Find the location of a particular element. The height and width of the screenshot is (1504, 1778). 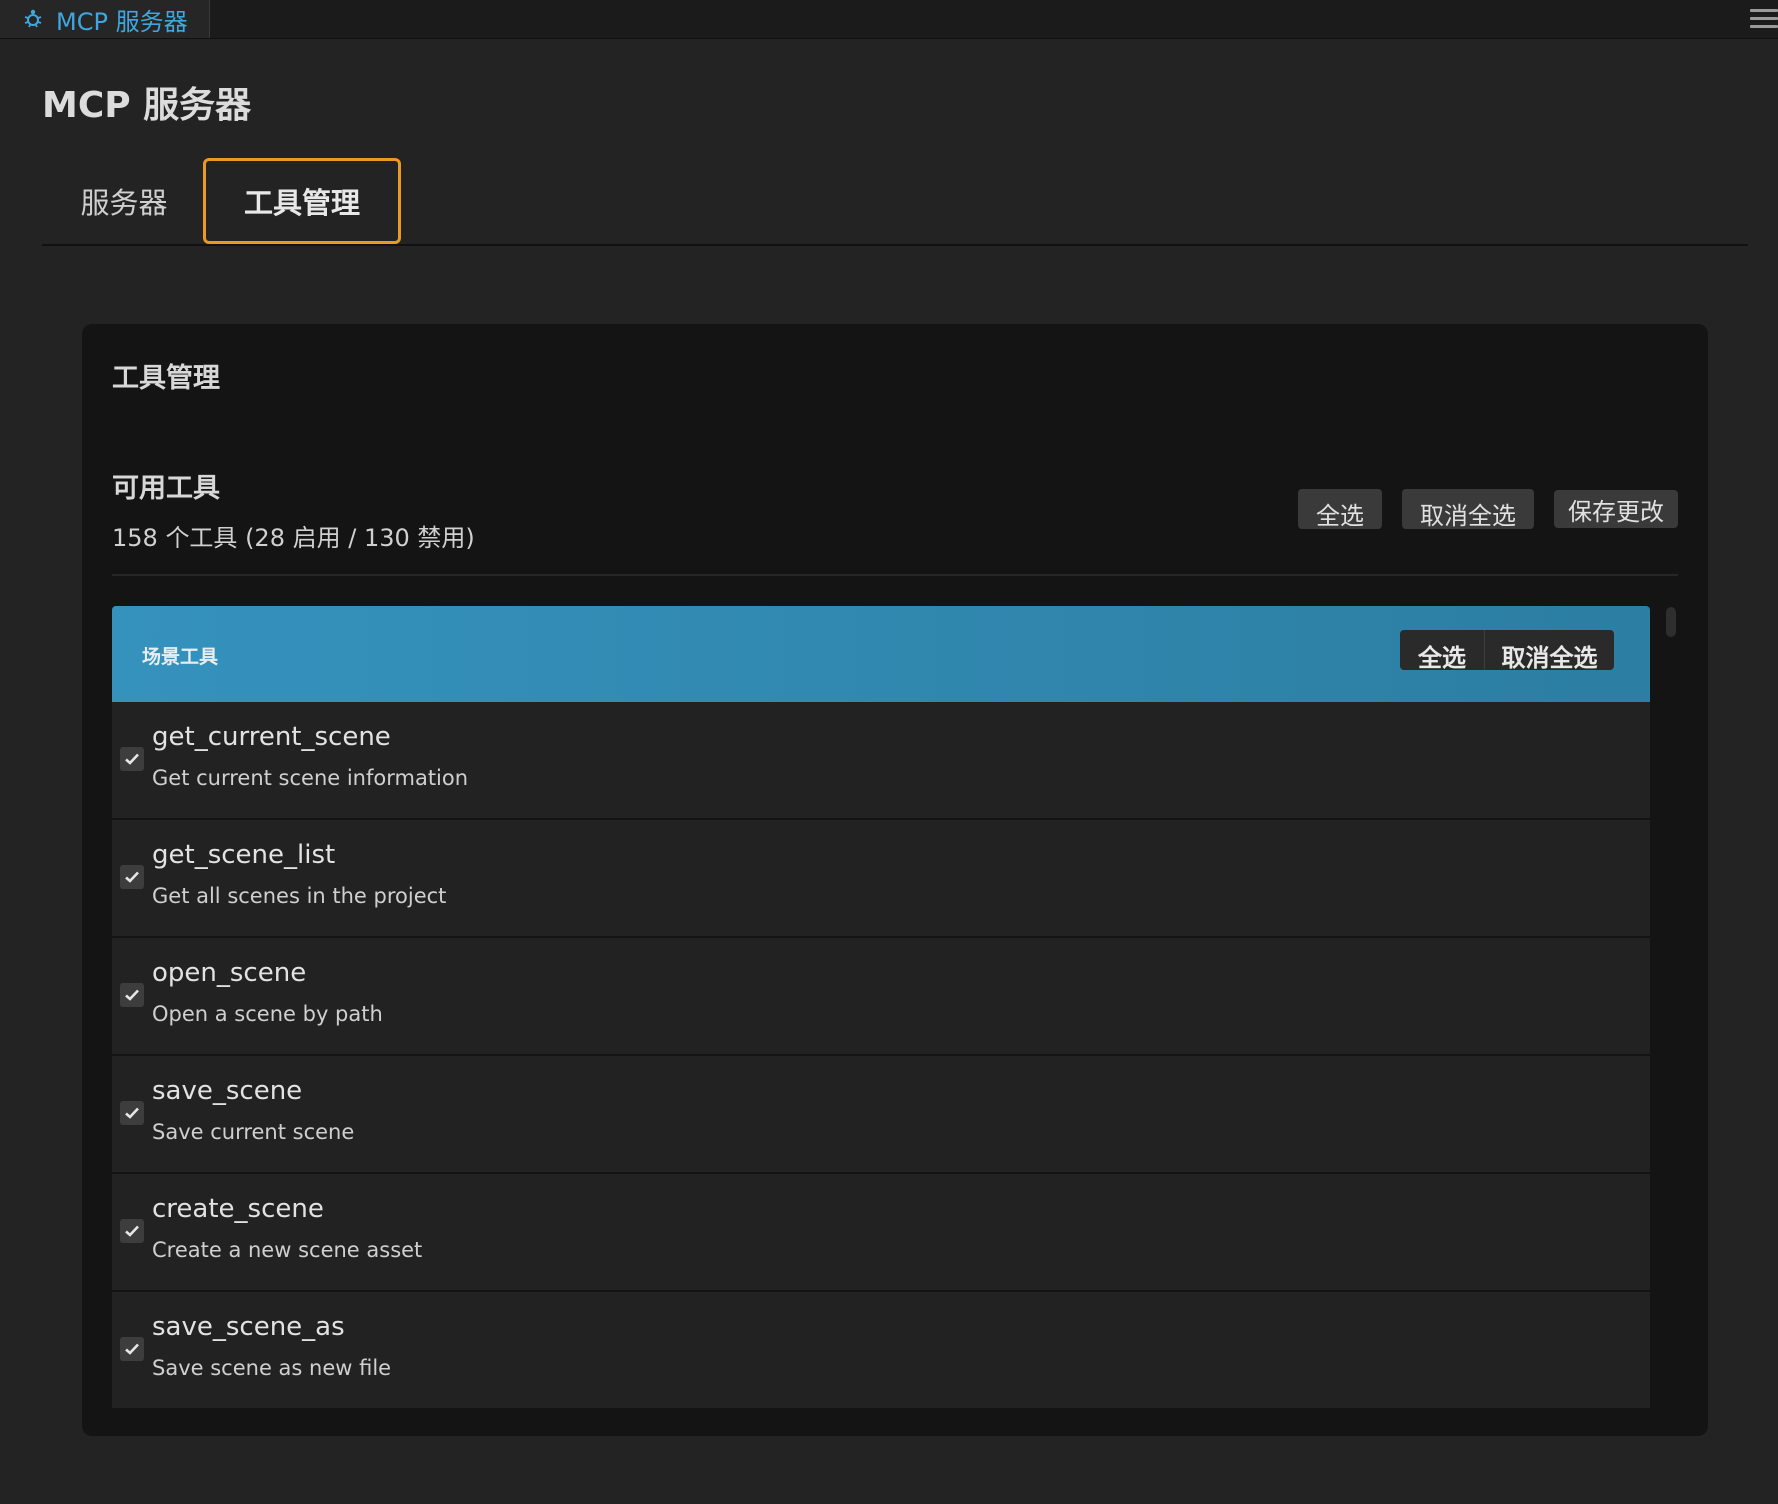

tool-name: create_scene is located at coordinates (238, 1209).